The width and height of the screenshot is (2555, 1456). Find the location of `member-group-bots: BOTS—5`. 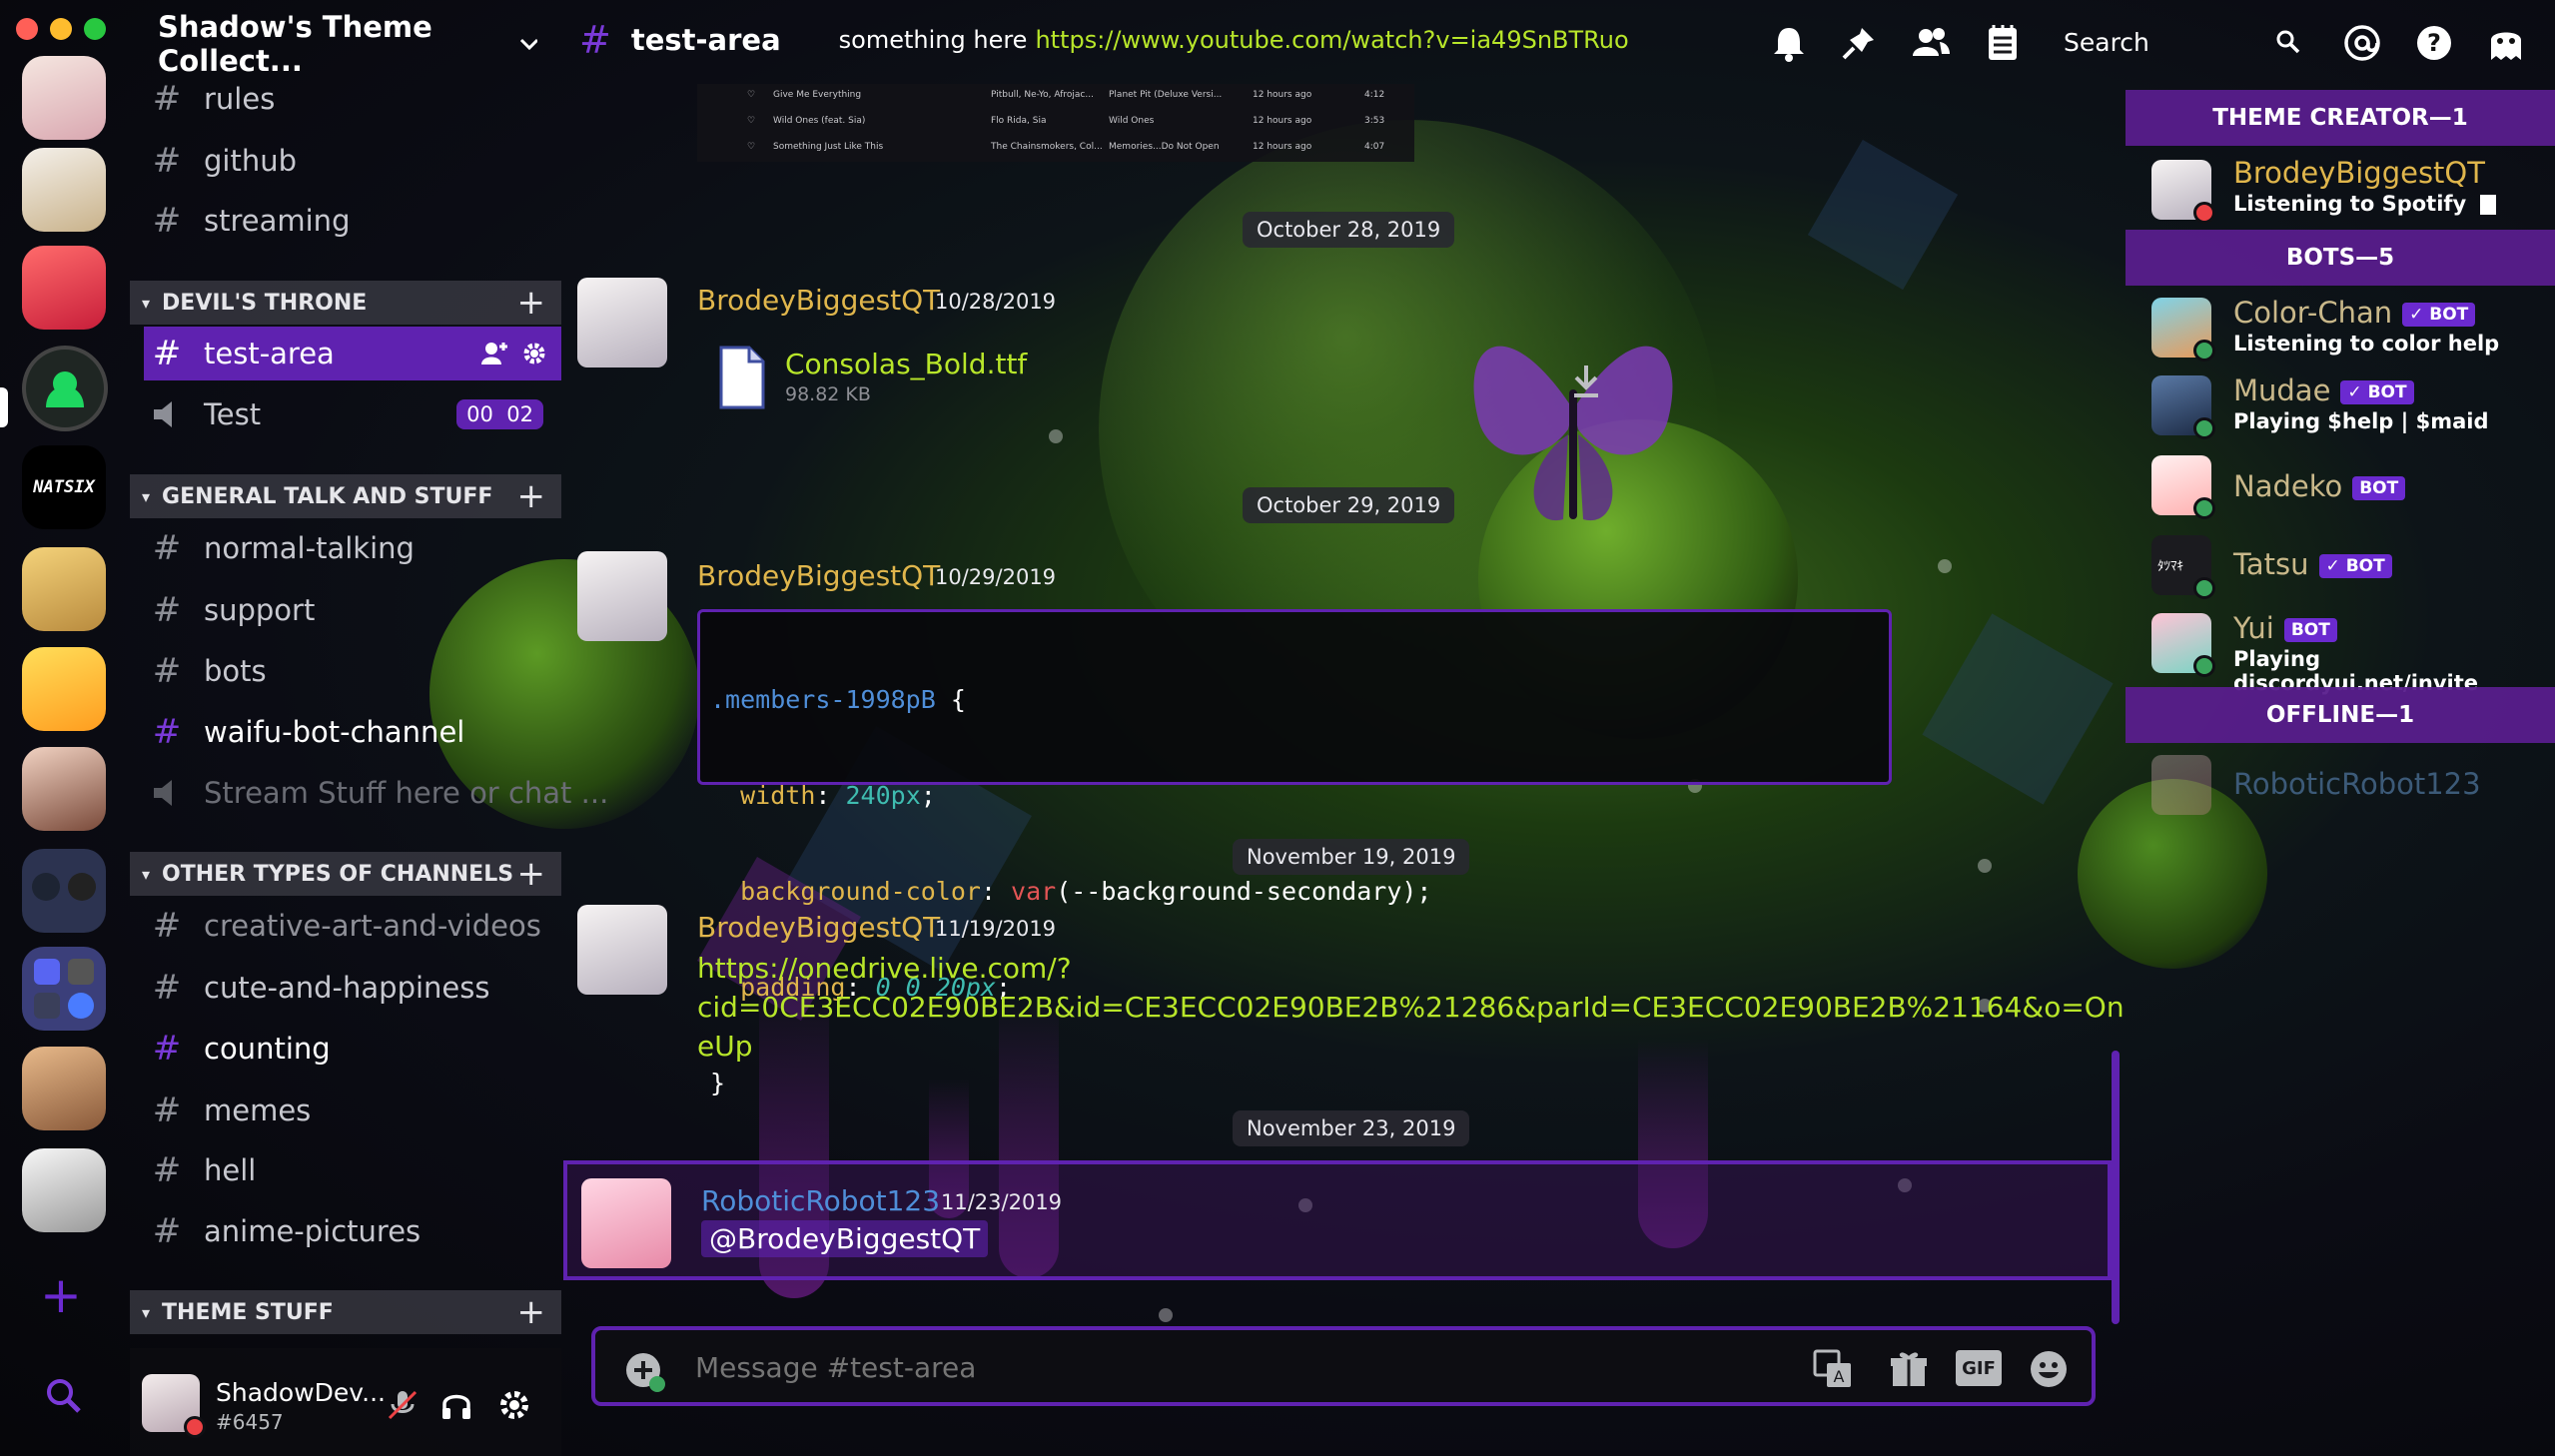

member-group-bots: BOTS—5 is located at coordinates (2340, 258).